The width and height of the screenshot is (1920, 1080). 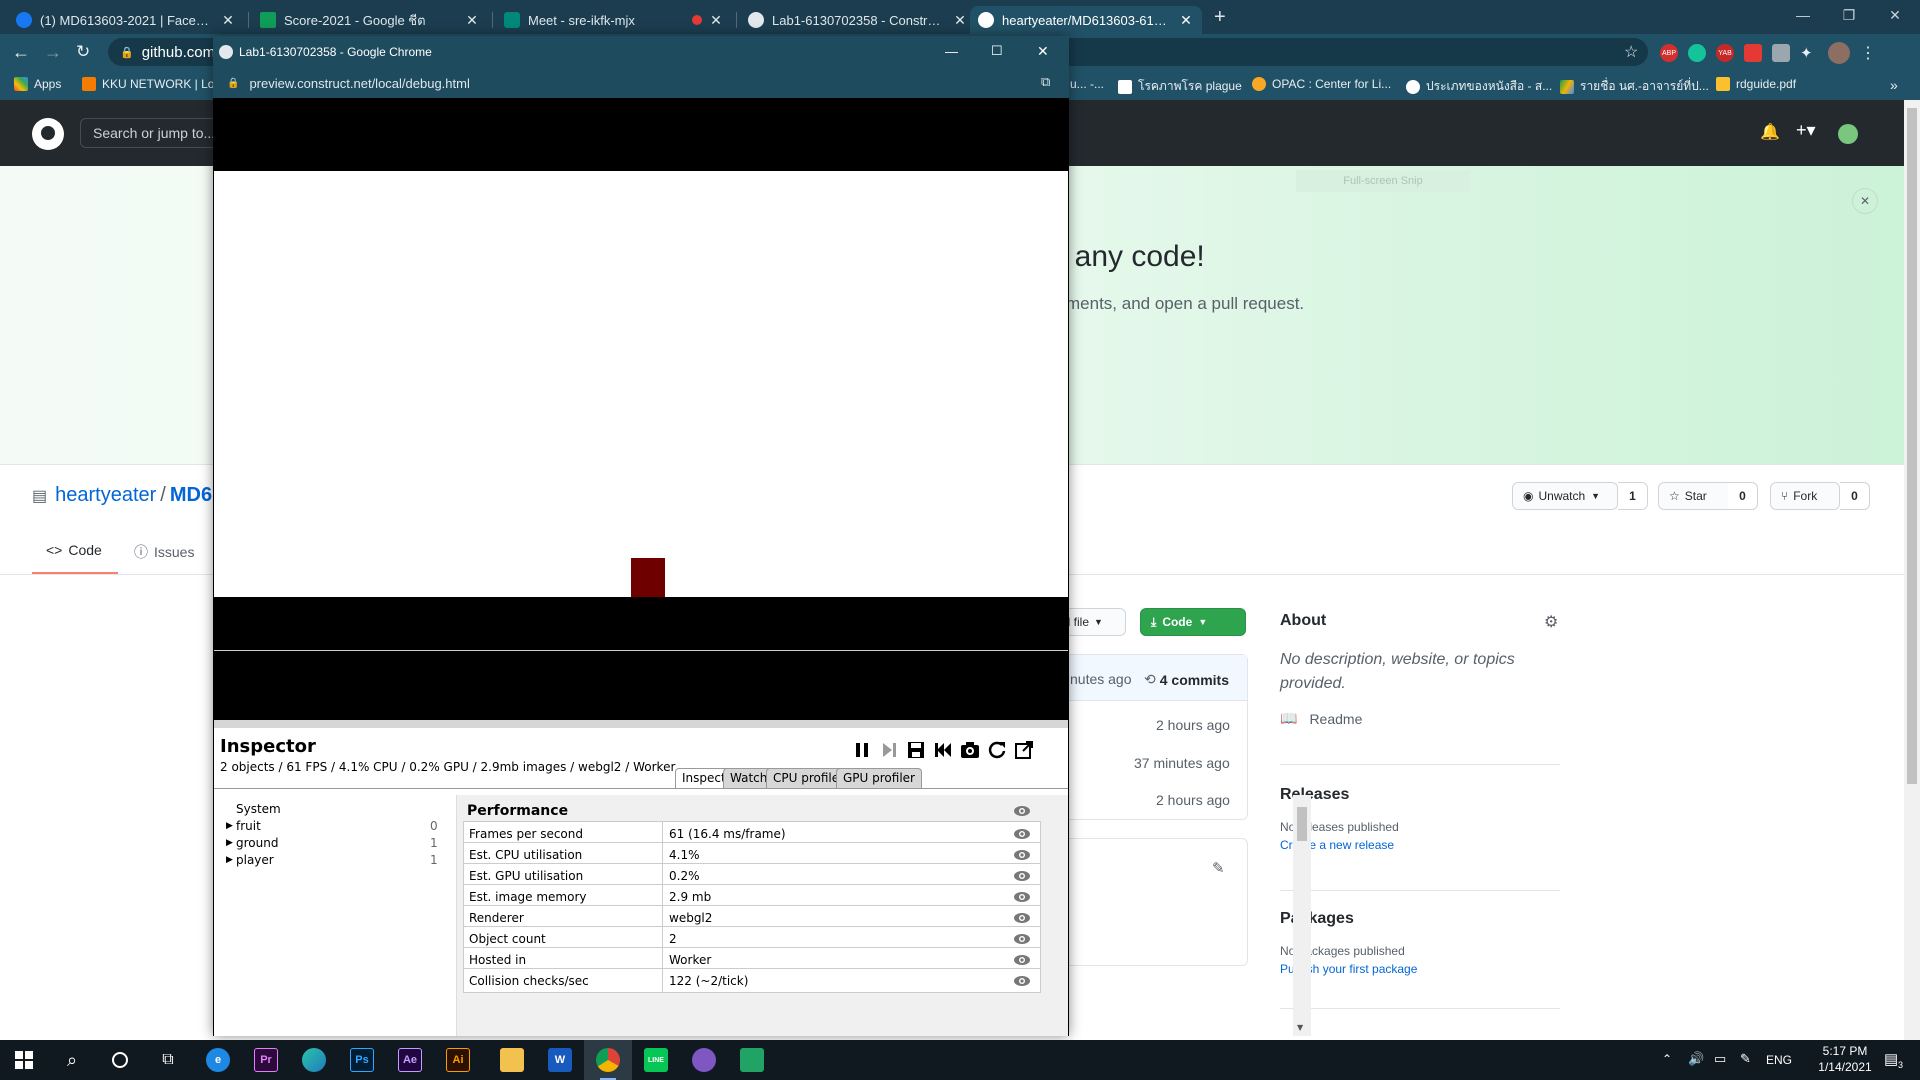 What do you see at coordinates (458, 1060) in the screenshot?
I see `taskbar-app-illustrator: Ai` at bounding box center [458, 1060].